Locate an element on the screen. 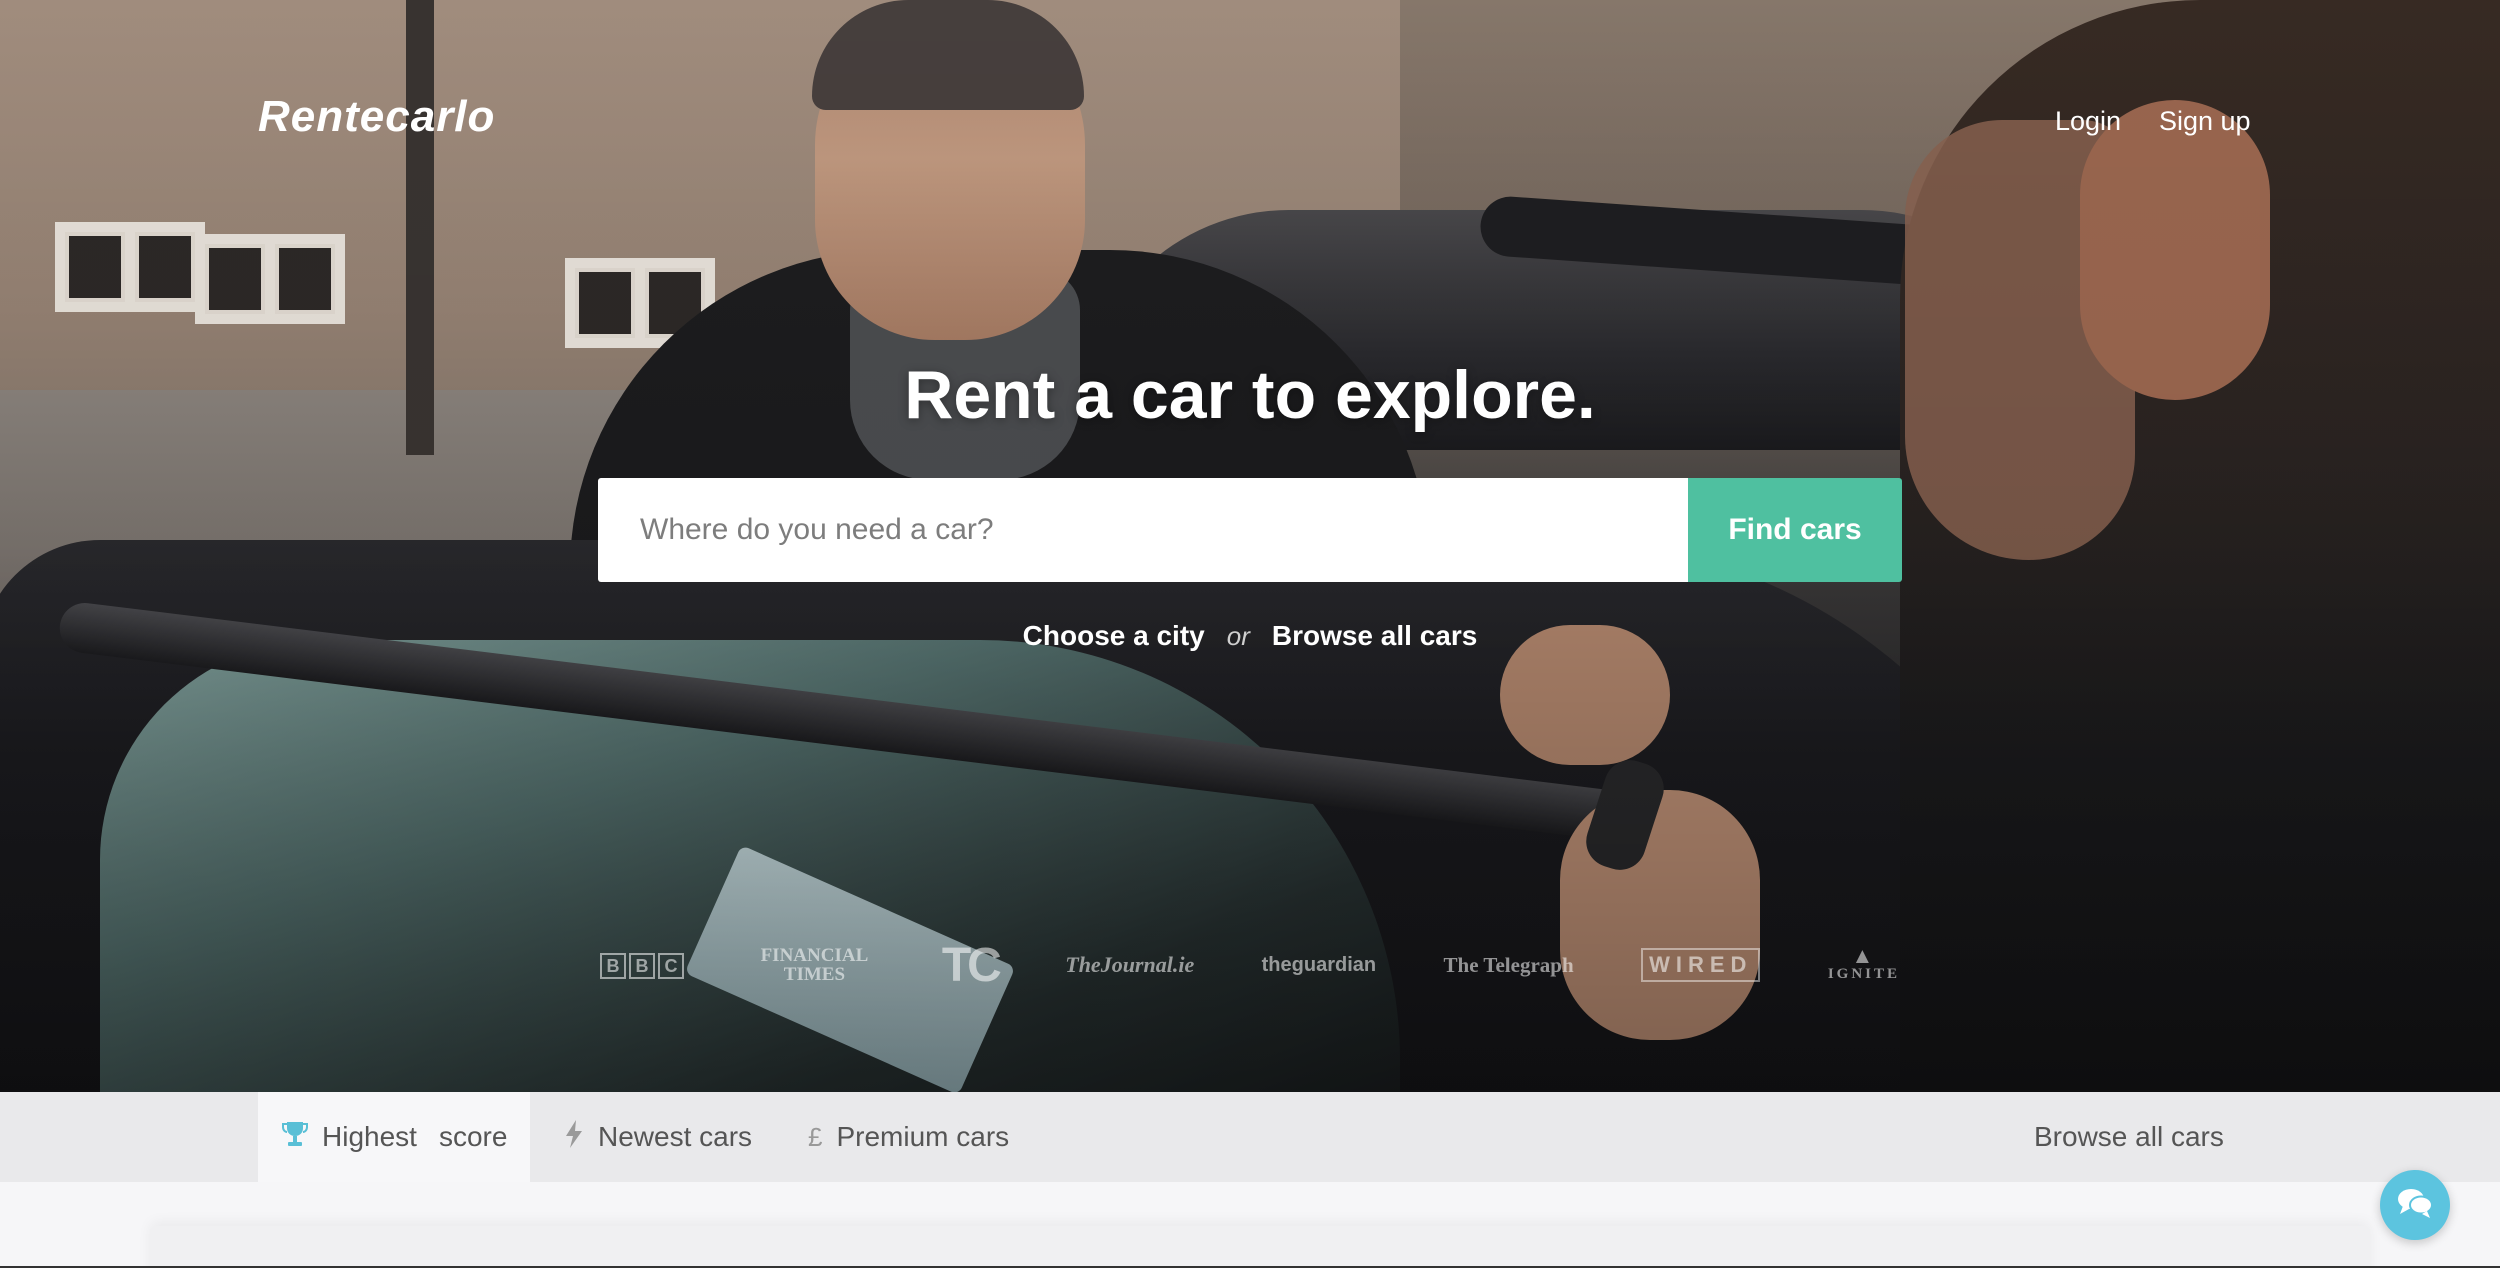  hero-sub-links: Choose a city or Browse all cars is located at coordinates (1250, 636).